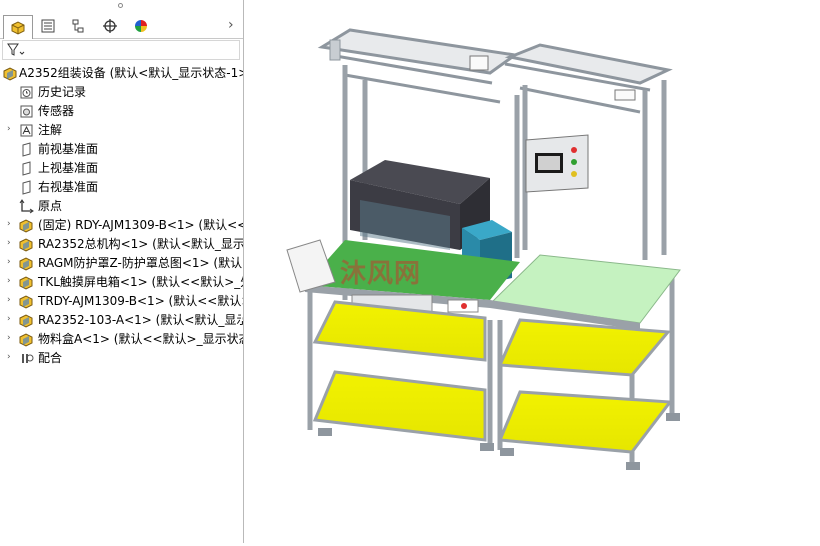 Image resolution: width=820 pixels, height=546 pixels. Describe the element at coordinates (121, 130) in the screenshot. I see `tree-item: › 注解` at that location.